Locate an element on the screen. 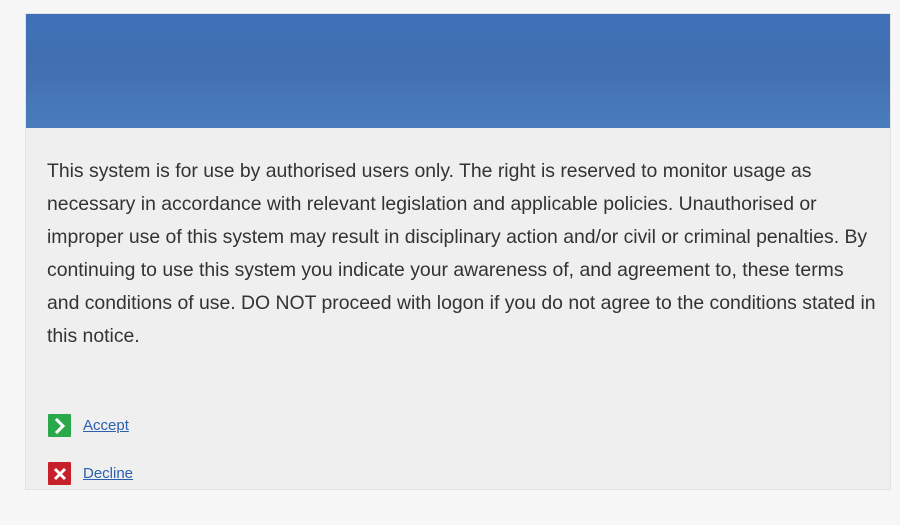  decline-link: Decline is located at coordinates (108, 473).